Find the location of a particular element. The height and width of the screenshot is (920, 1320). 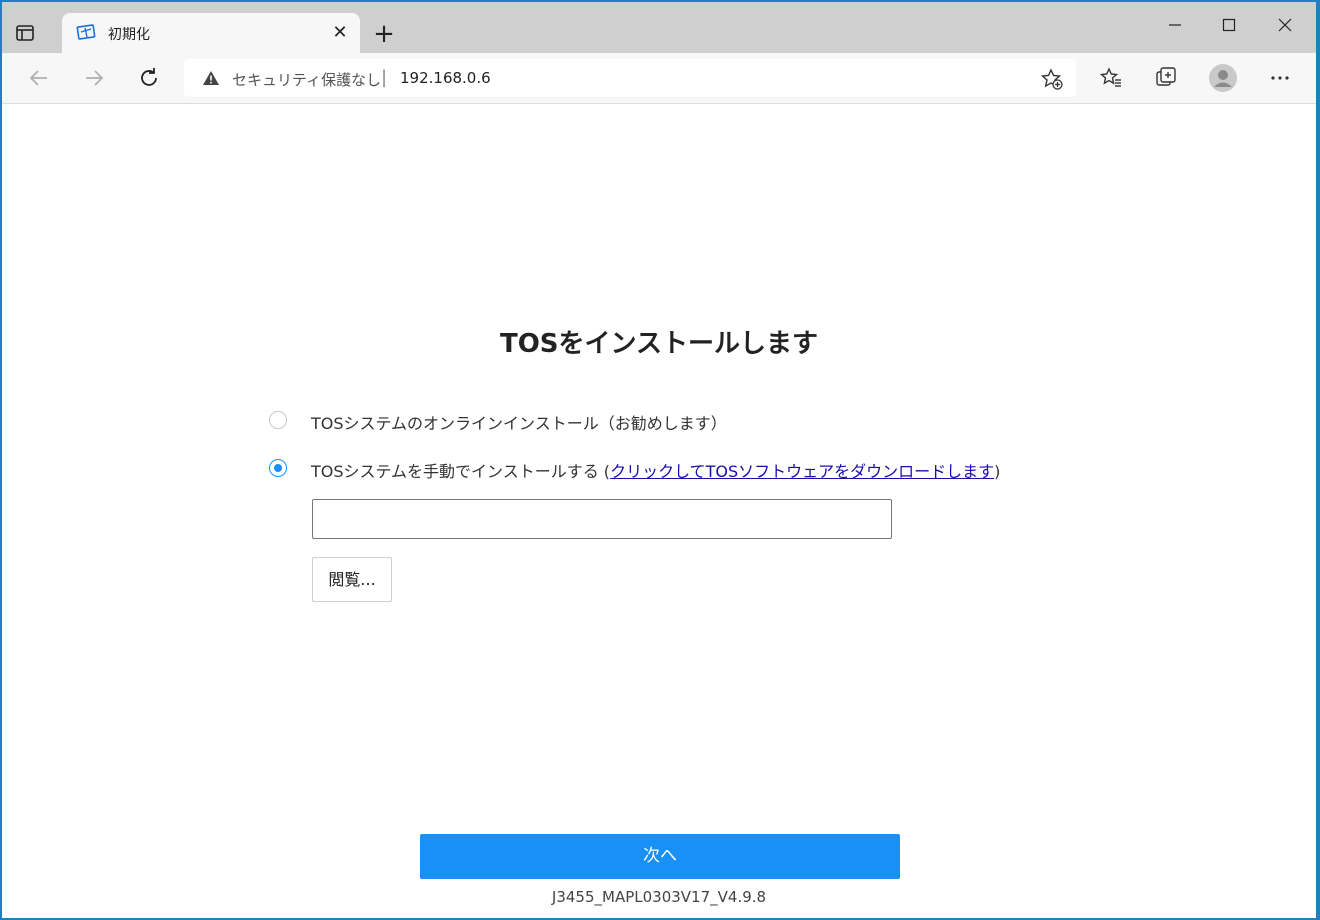

next-button: 次へ is located at coordinates (660, 856).